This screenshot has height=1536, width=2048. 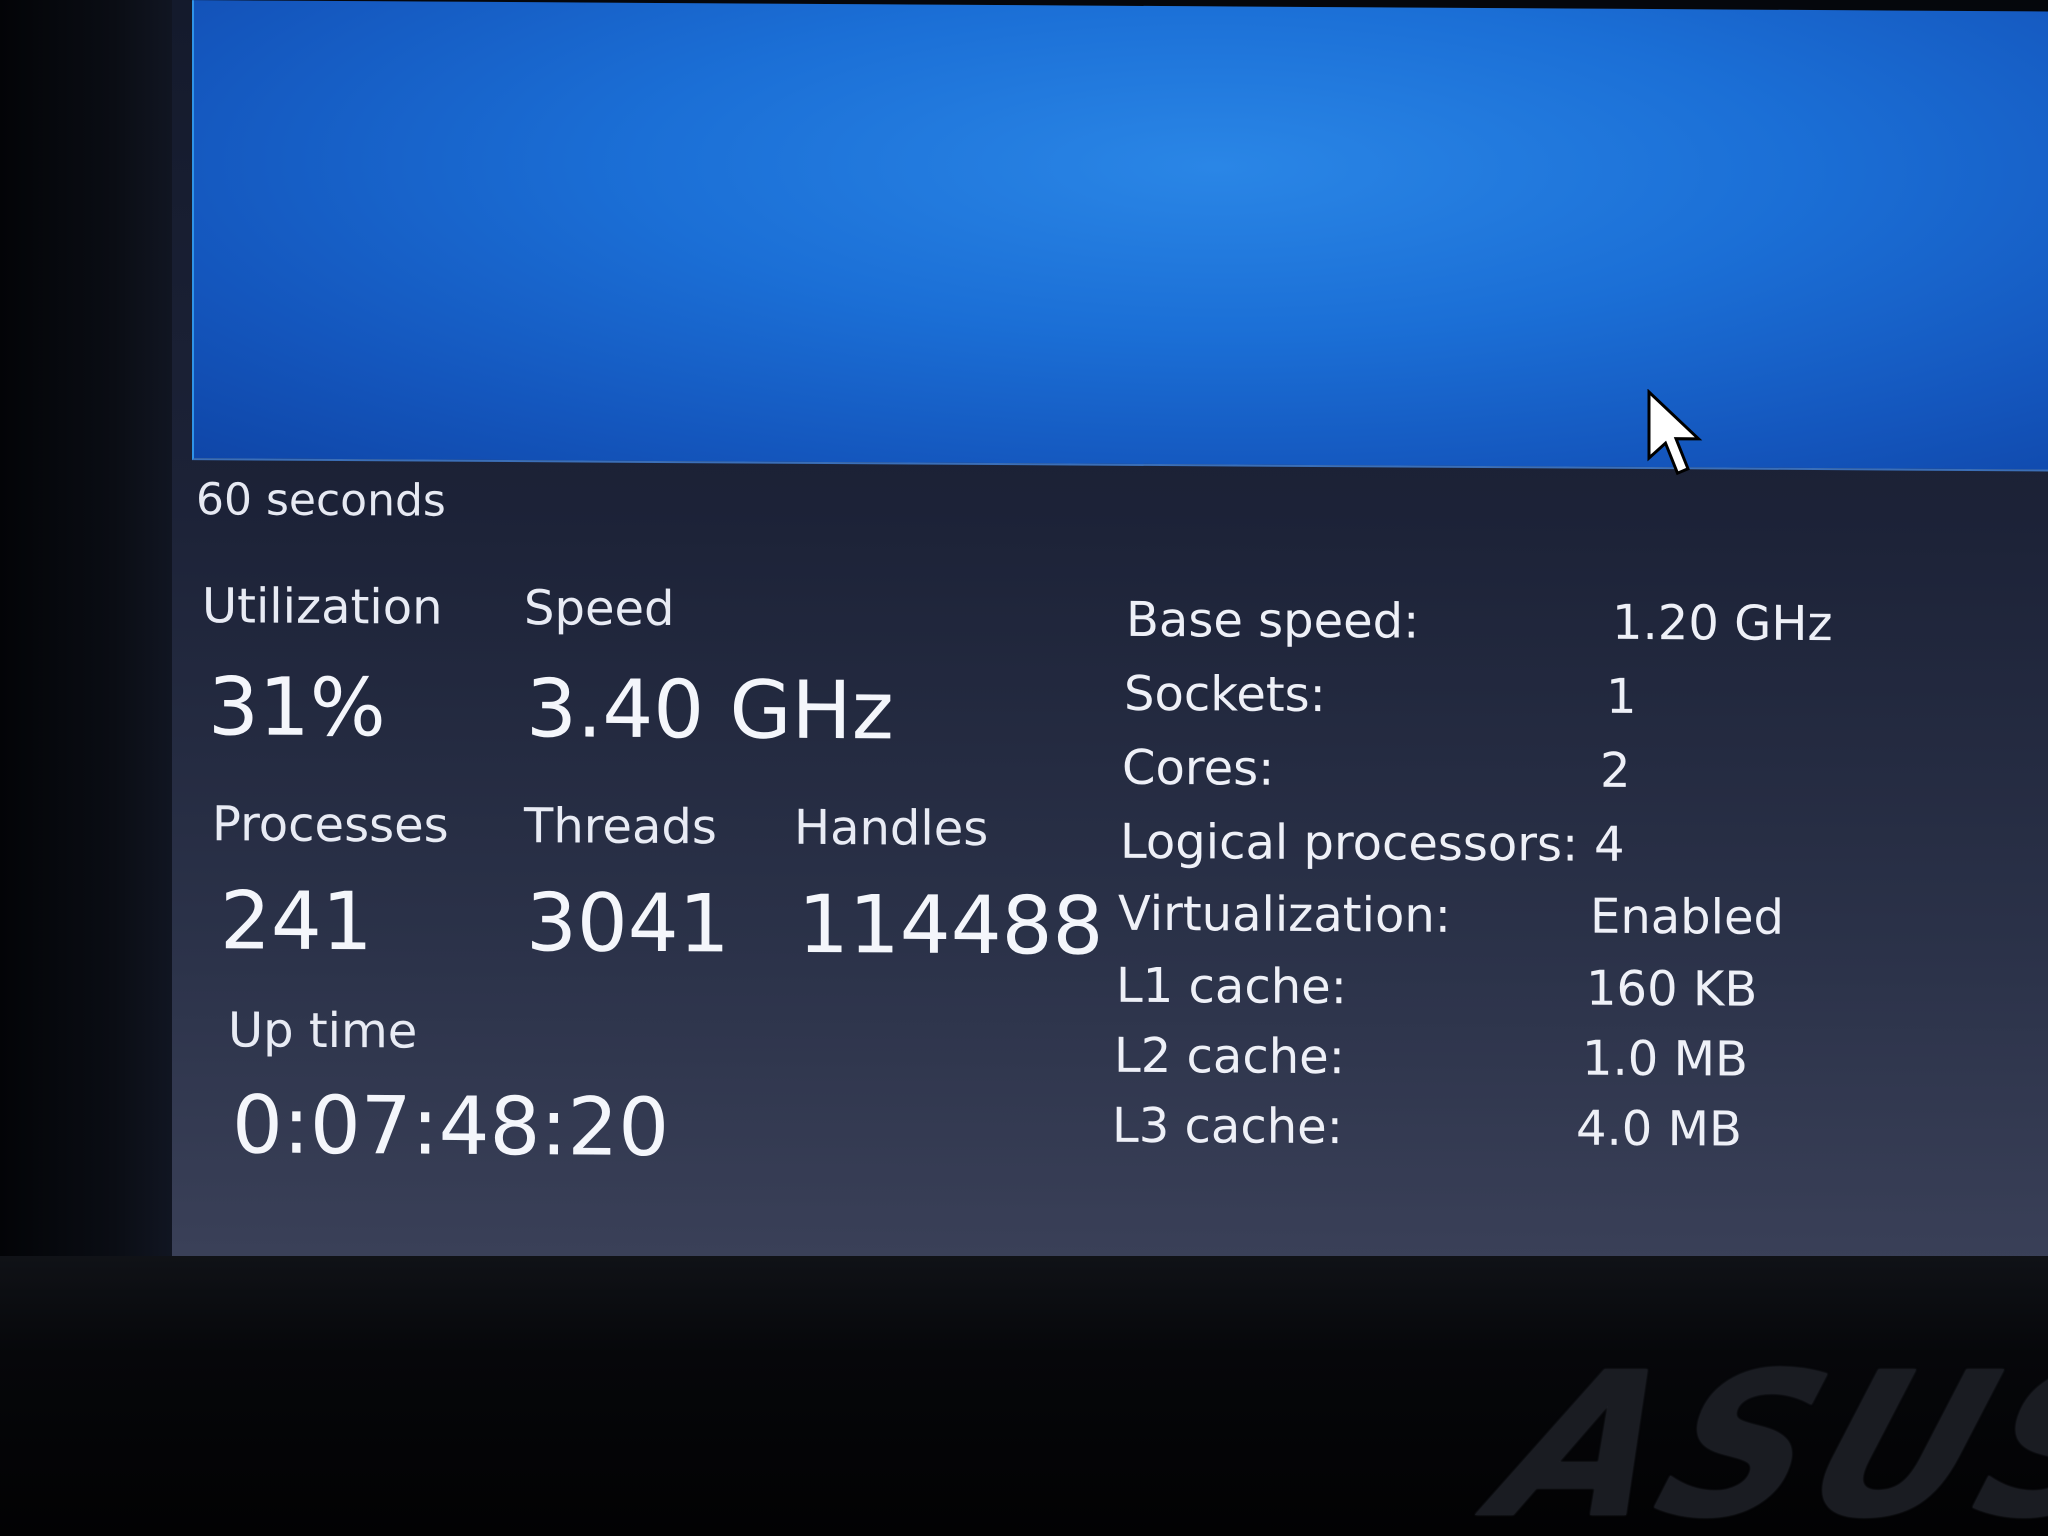 I want to click on processes-label: Processes, so click(x=330, y=825).